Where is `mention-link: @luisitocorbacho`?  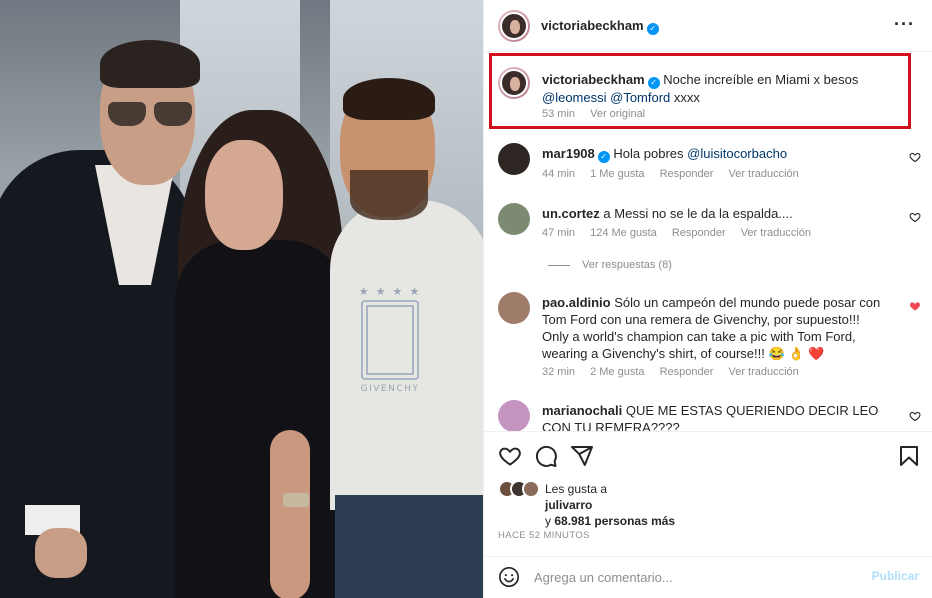
mention-link: @luisitocorbacho is located at coordinates (737, 153).